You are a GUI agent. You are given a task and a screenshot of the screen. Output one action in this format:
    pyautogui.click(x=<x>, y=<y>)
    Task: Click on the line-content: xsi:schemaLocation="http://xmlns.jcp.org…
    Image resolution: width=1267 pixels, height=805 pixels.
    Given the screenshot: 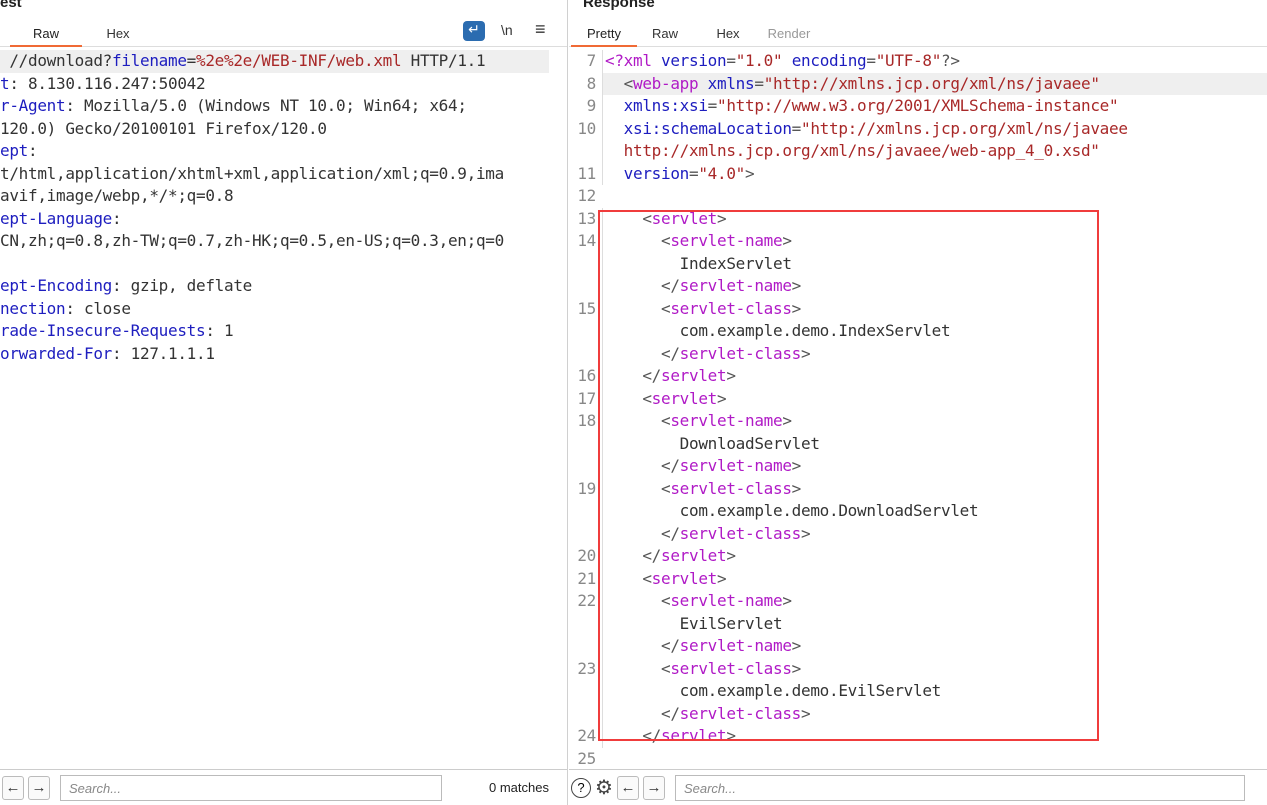 What is the action you would take?
    pyautogui.click(x=934, y=128)
    